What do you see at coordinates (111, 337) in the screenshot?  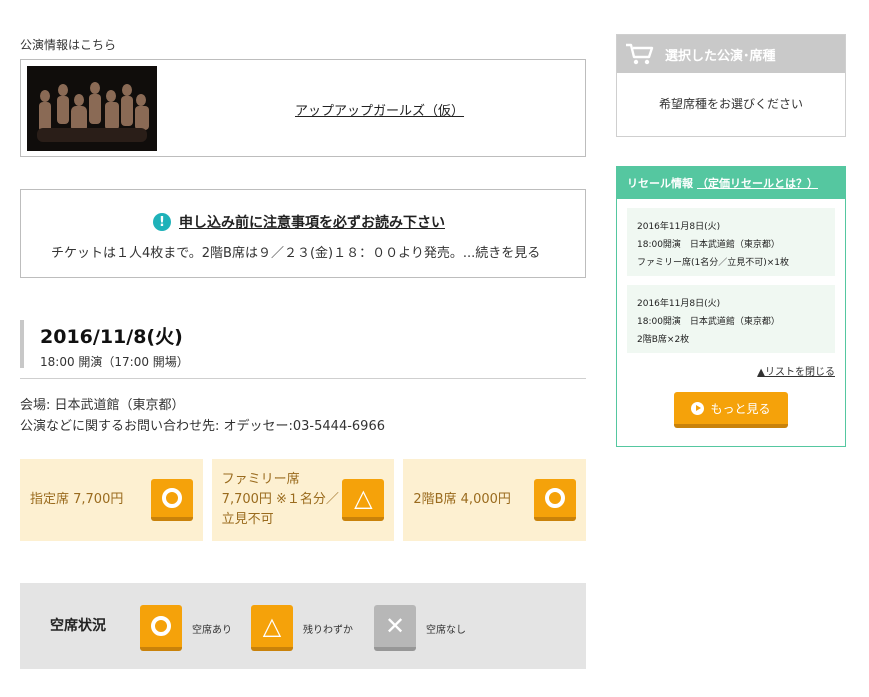 I see `event-date: 2016/11/8(火)` at bounding box center [111, 337].